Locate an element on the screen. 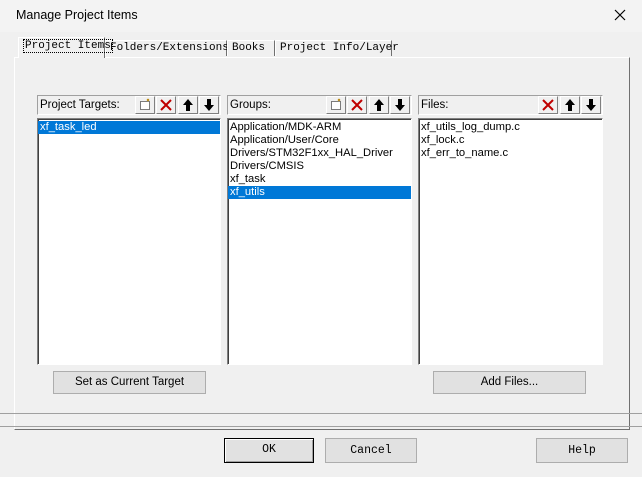 This screenshot has height=477, width=642. new-target-button is located at coordinates (145, 105).